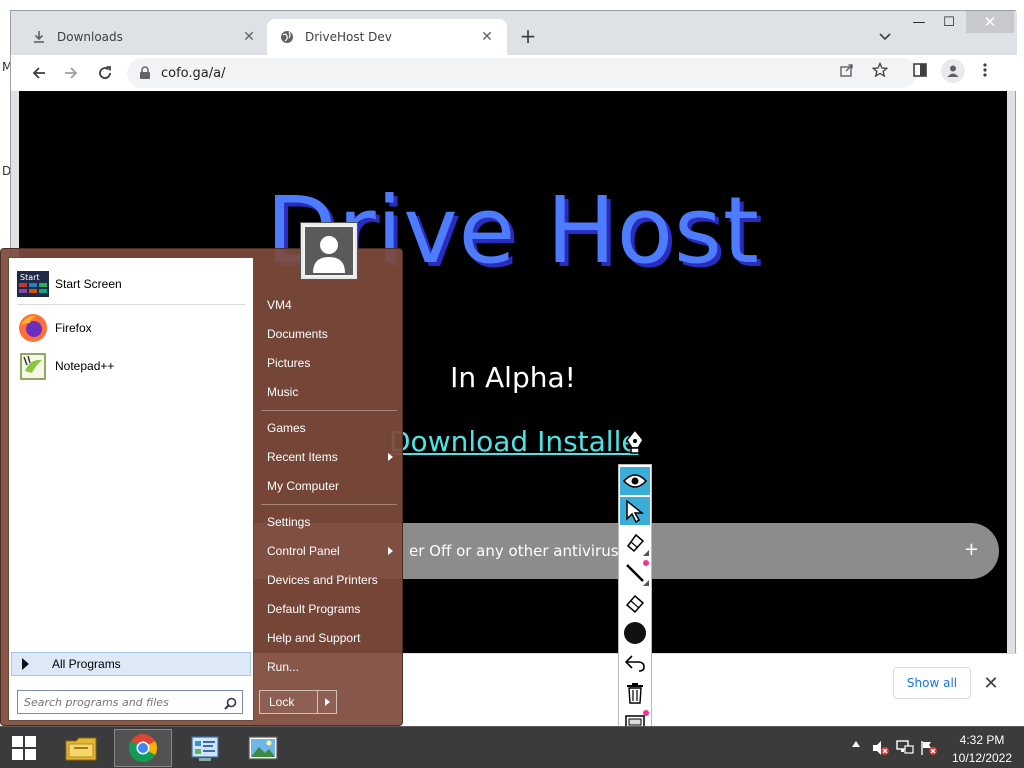 This screenshot has height=768, width=1024. Describe the element at coordinates (919, 22) in the screenshot. I see `window-minimize-button: —` at that location.